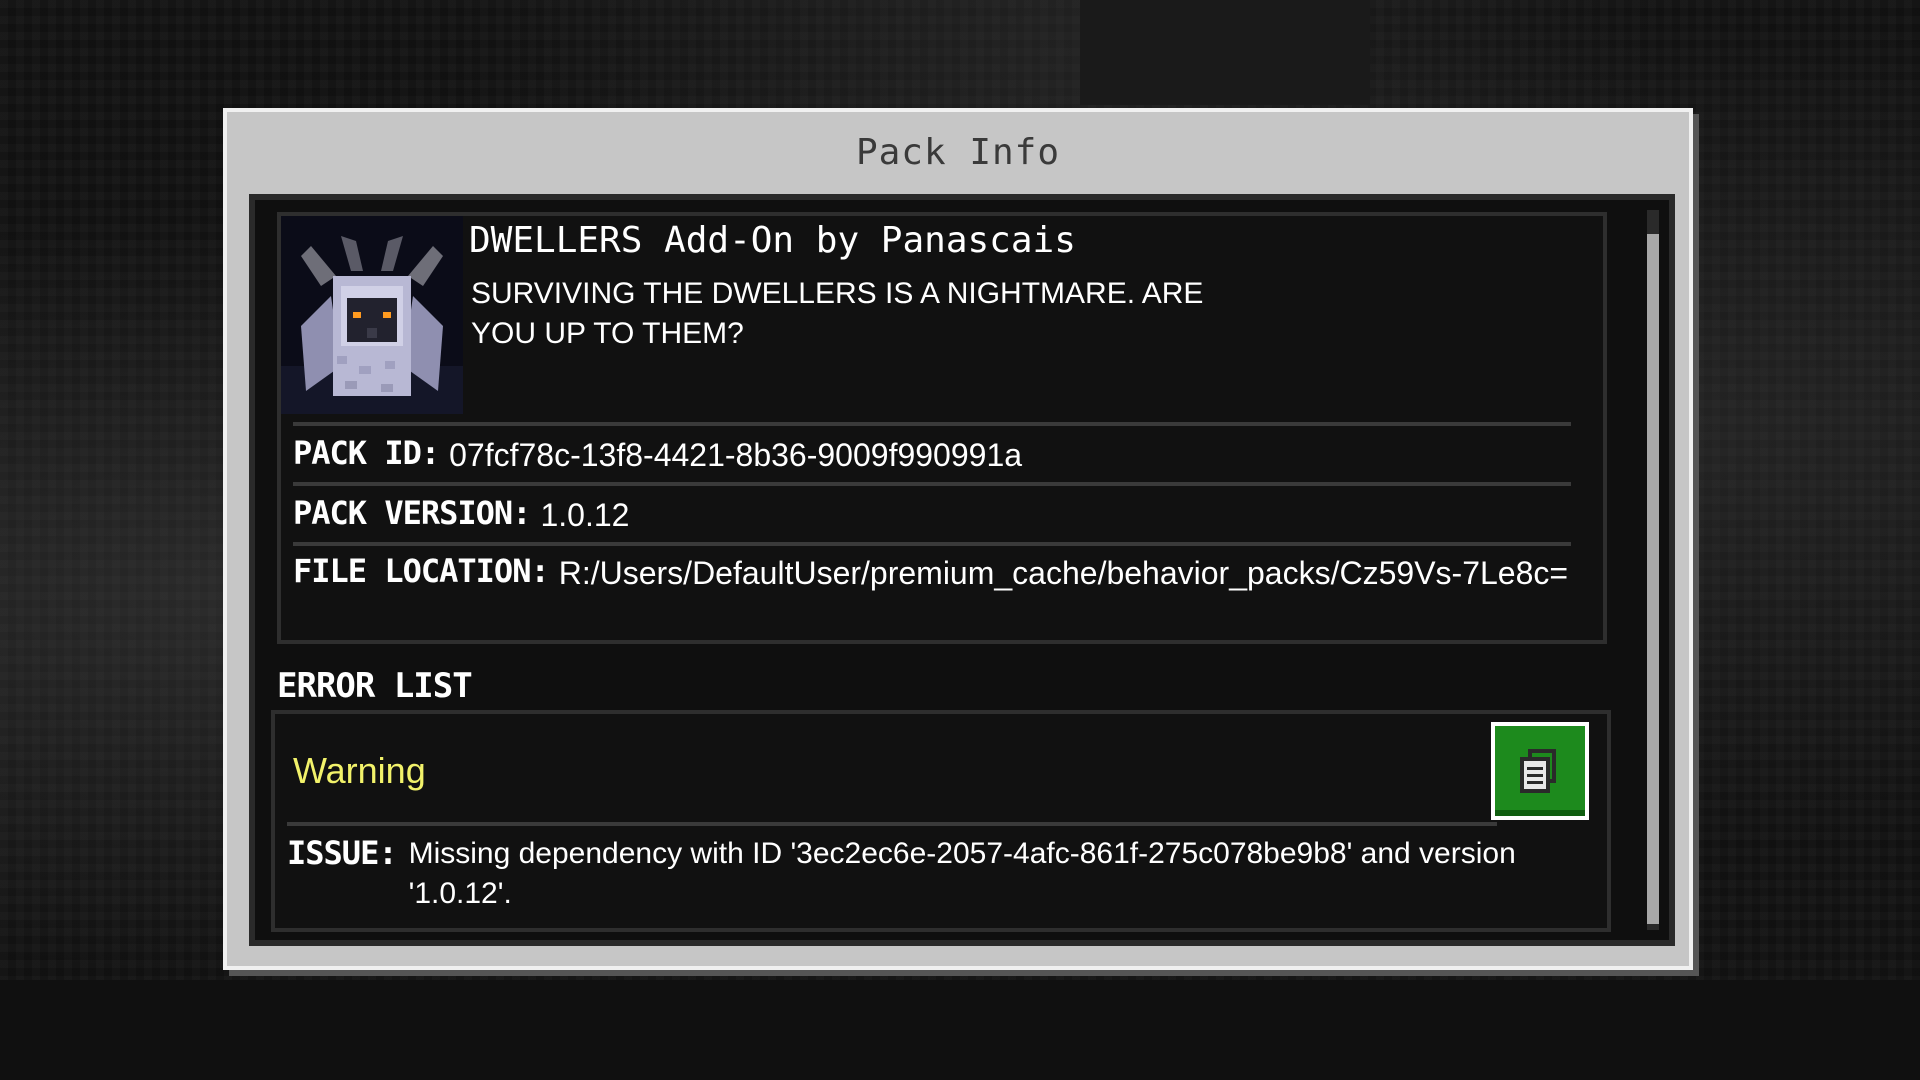 The height and width of the screenshot is (1080, 1920). I want to click on pack-name: DWELLERS Add-On by Panascais, so click(772, 240).